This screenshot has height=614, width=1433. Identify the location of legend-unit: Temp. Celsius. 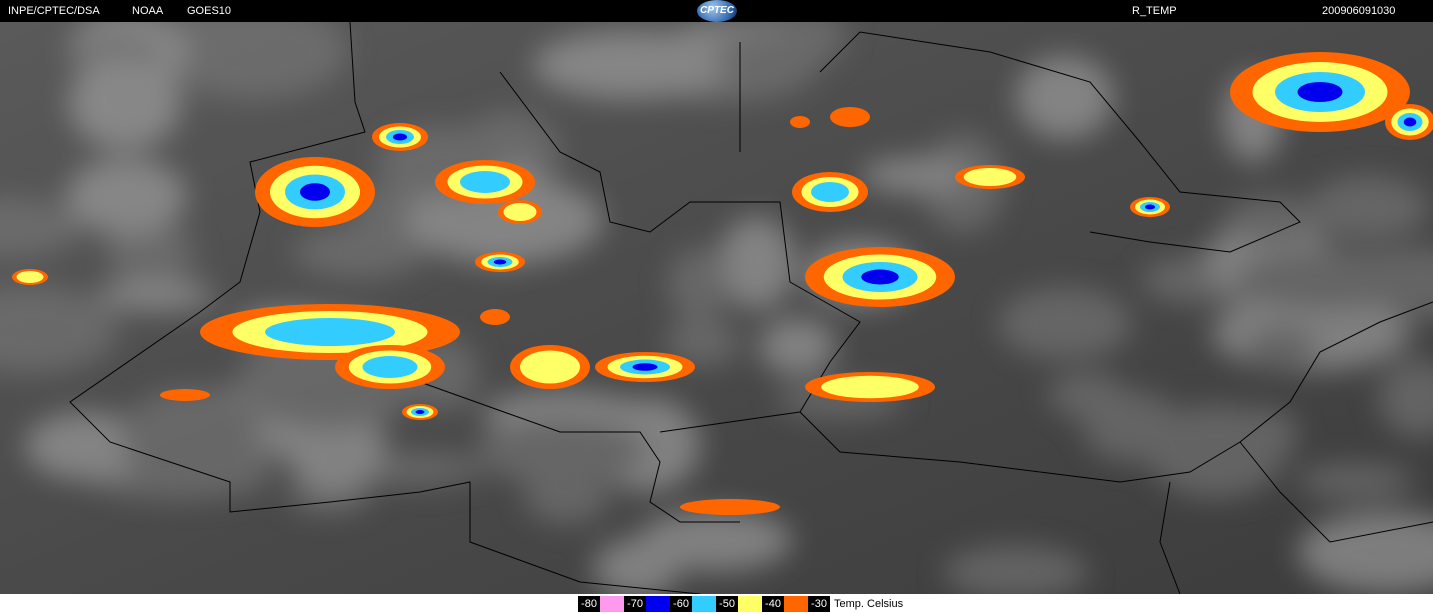
(869, 604).